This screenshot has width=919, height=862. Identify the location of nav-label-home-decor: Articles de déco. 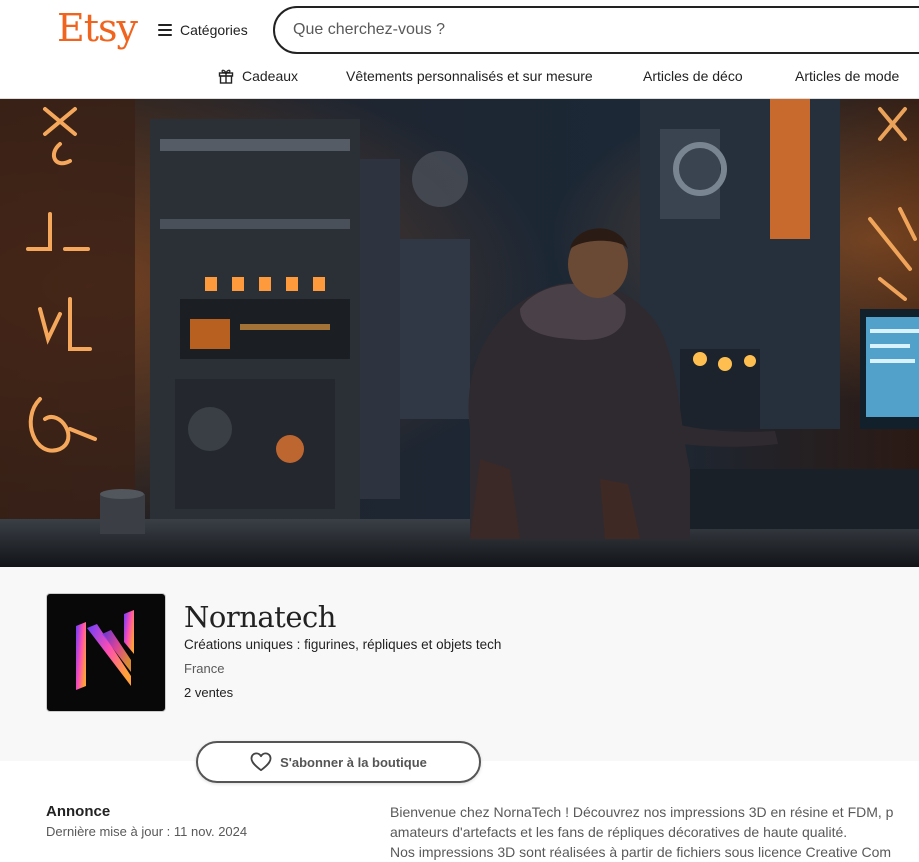
(693, 76).